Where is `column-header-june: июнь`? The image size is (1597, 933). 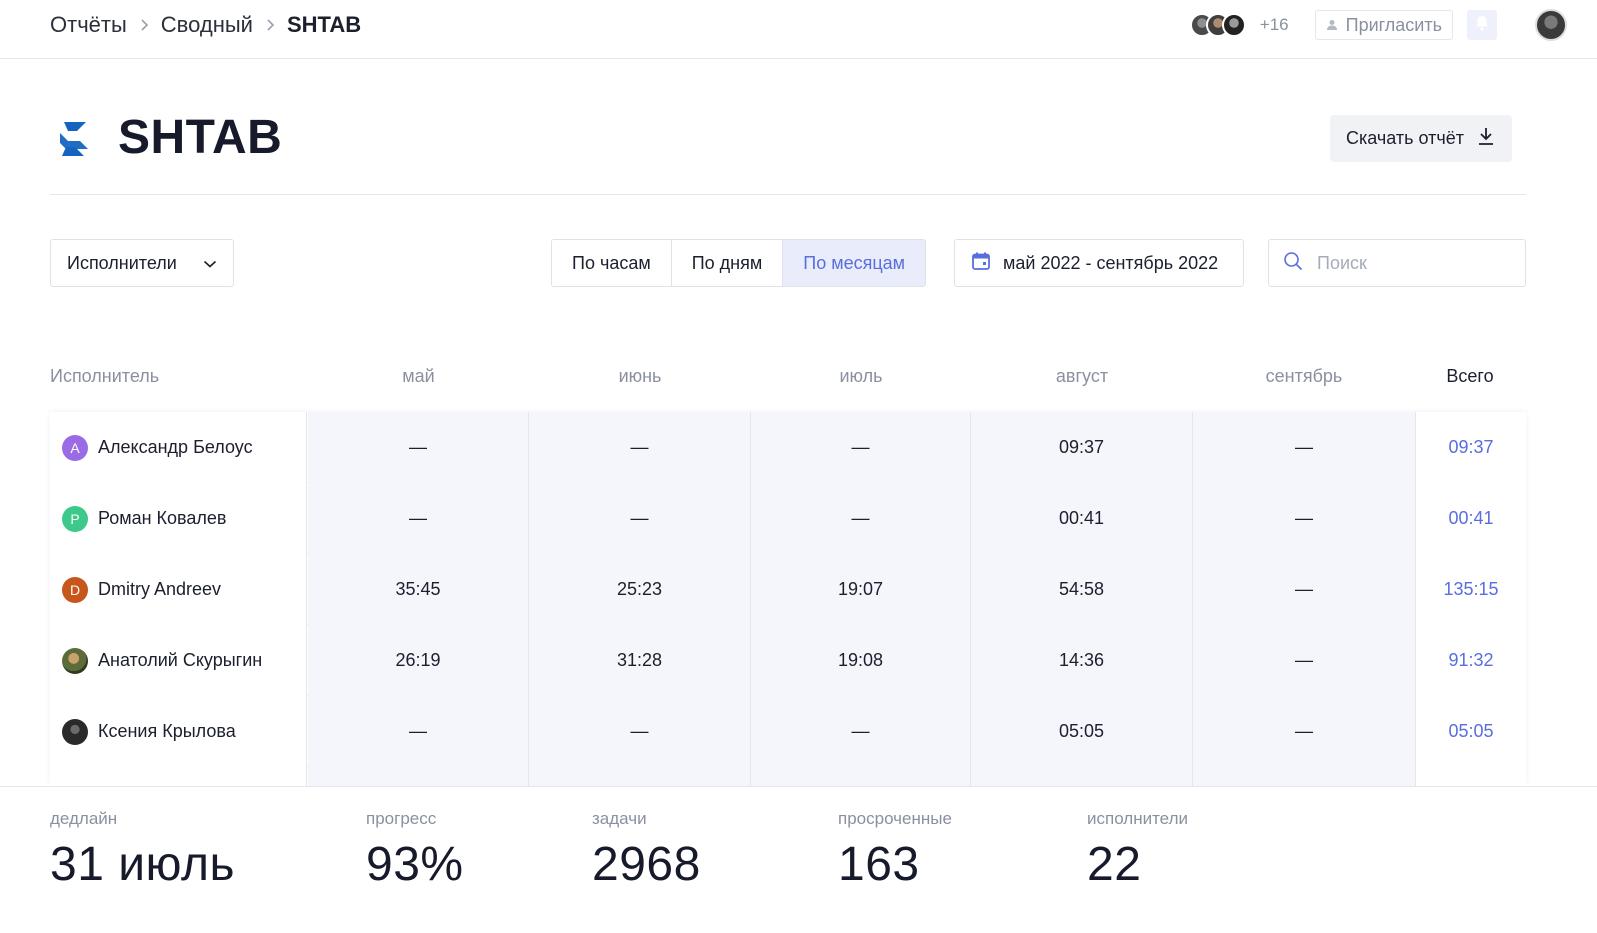
column-header-june: июнь is located at coordinates (640, 376).